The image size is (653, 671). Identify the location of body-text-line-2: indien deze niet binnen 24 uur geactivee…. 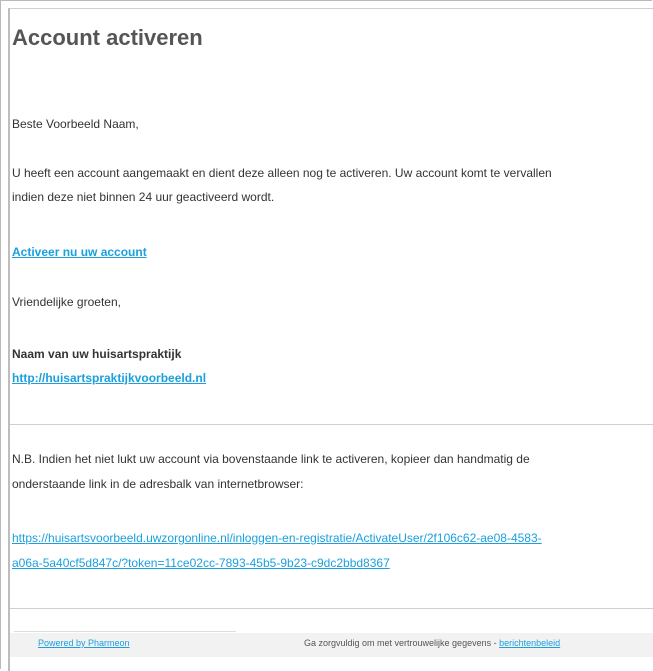
(143, 197).